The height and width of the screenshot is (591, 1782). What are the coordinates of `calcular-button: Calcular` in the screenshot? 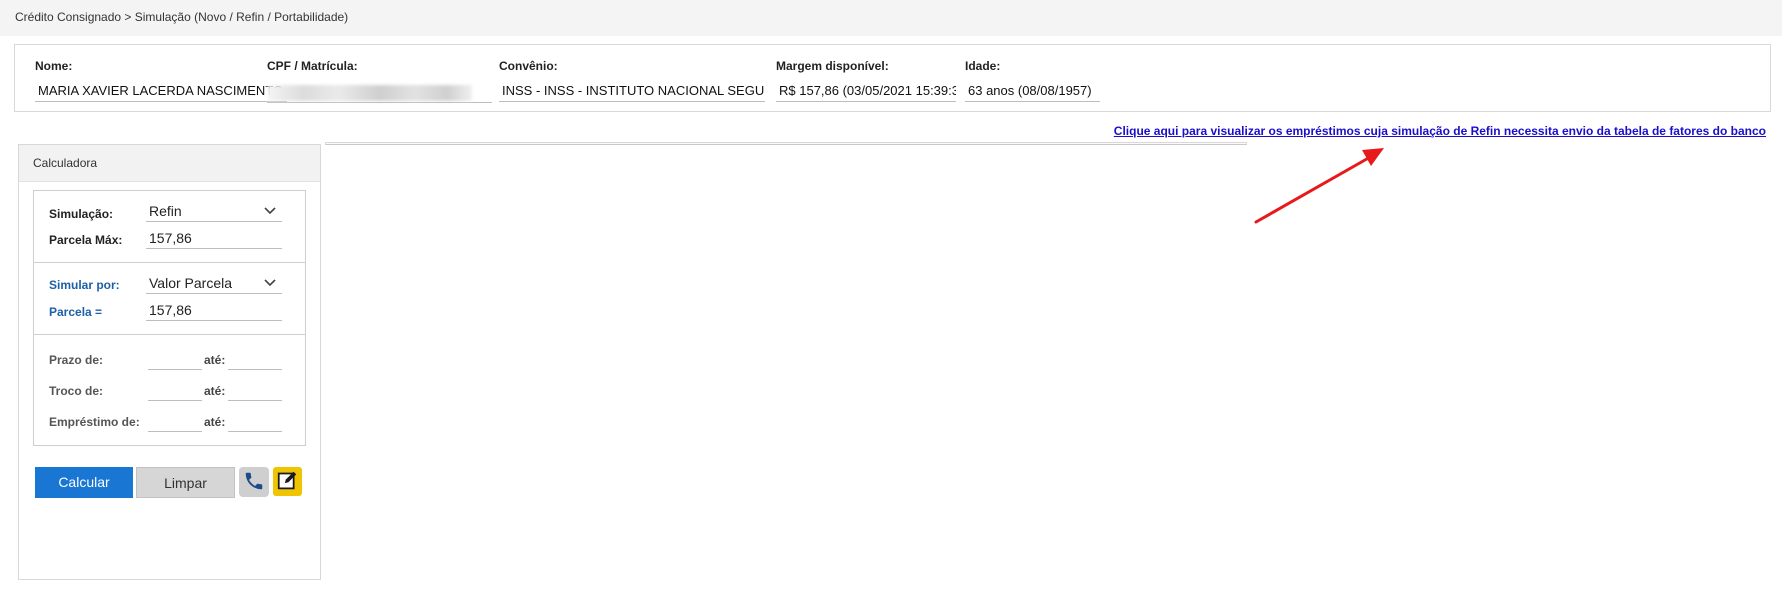 It's located at (84, 482).